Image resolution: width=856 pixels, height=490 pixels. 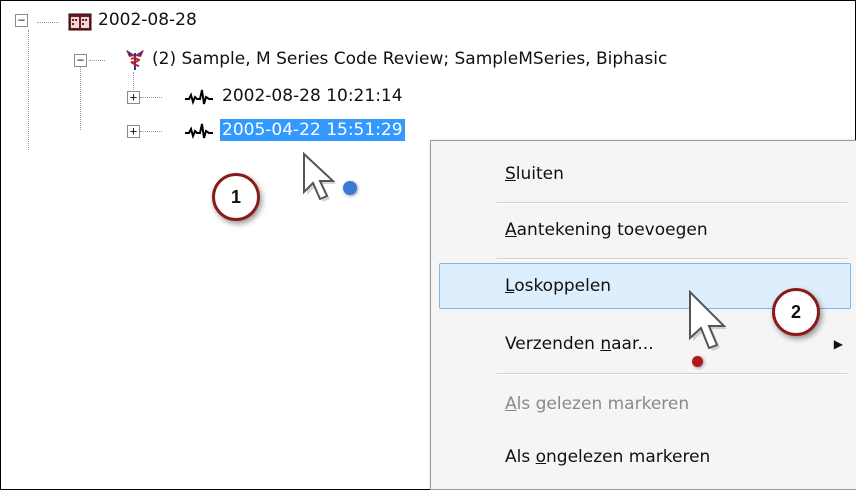 I want to click on menu-item-sluiten: Sluiten, so click(x=645, y=174).